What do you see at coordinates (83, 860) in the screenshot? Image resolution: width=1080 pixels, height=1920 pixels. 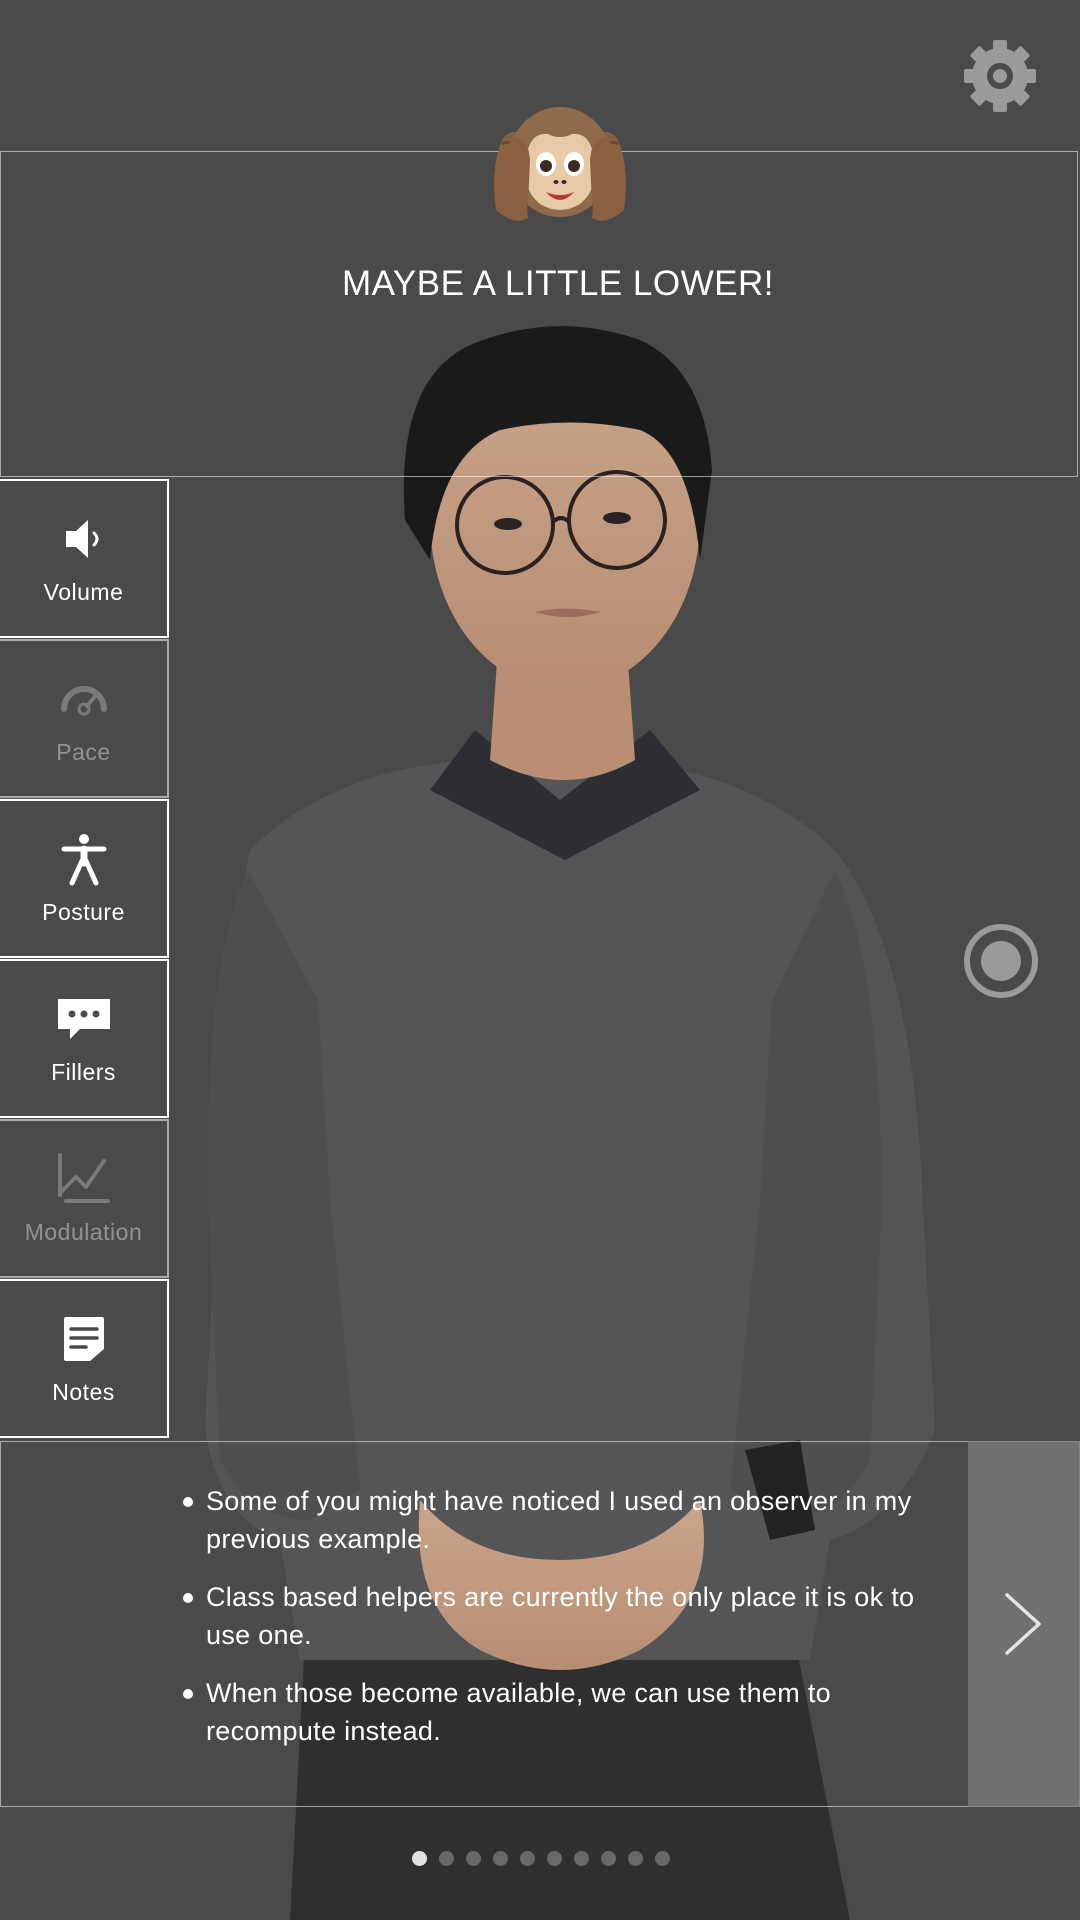 I see `person-icon` at bounding box center [83, 860].